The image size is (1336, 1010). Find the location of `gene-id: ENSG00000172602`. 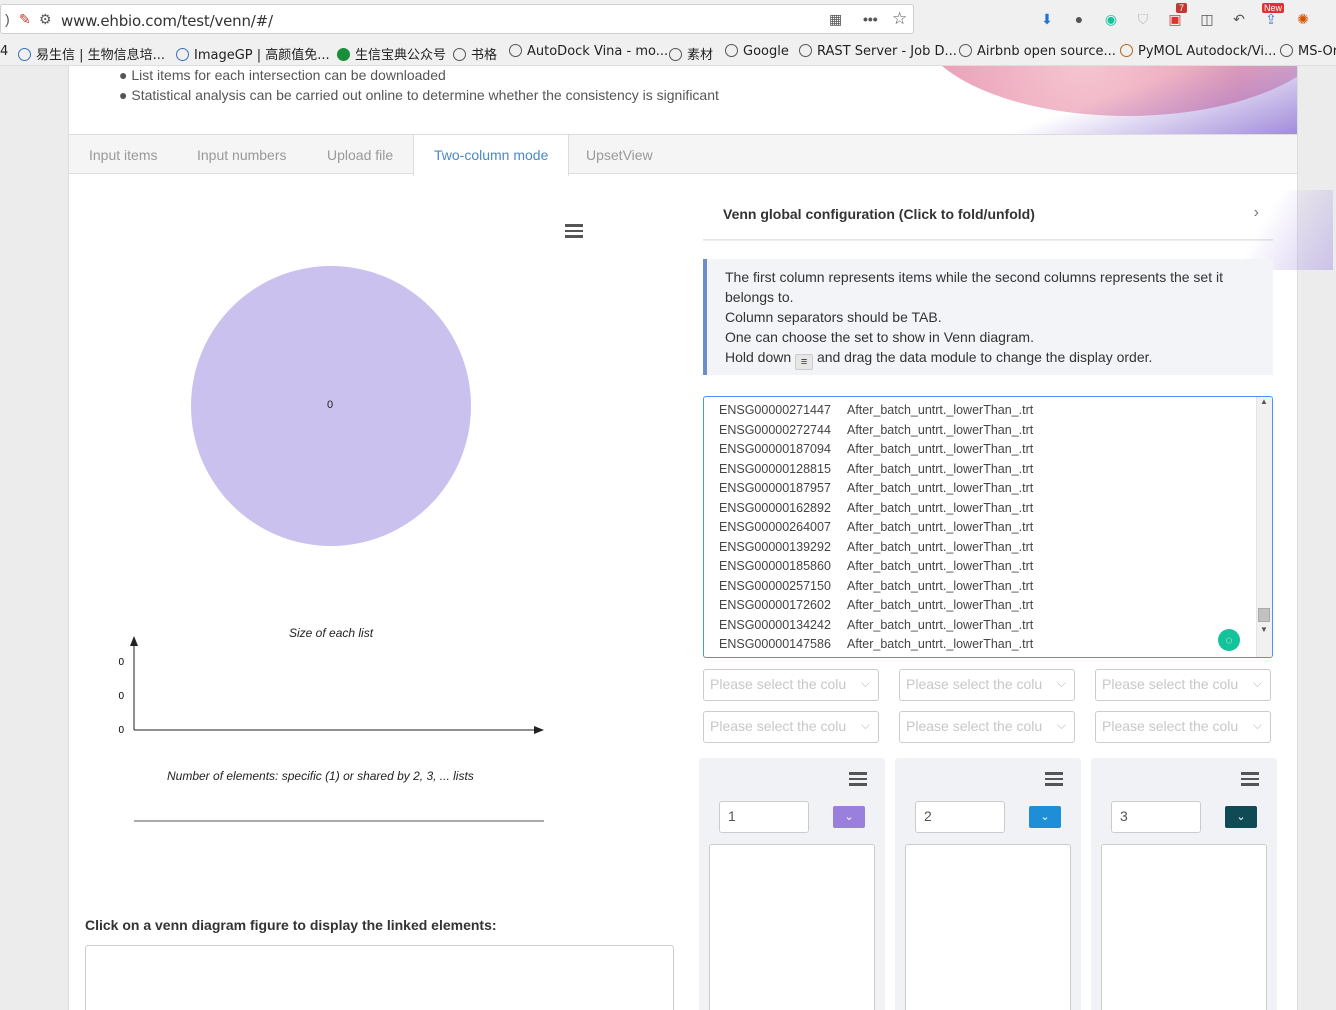

gene-id: ENSG00000172602 is located at coordinates (775, 605).